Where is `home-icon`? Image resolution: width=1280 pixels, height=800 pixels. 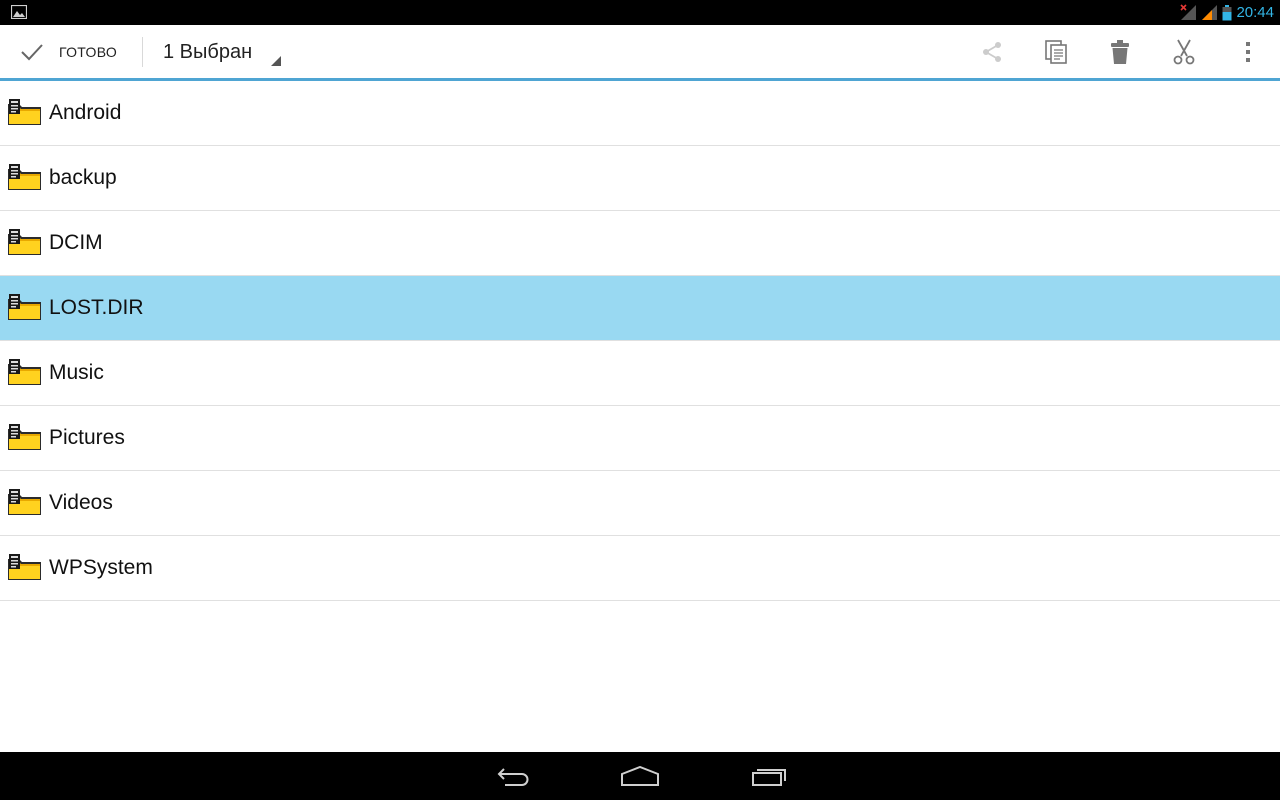 home-icon is located at coordinates (640, 776).